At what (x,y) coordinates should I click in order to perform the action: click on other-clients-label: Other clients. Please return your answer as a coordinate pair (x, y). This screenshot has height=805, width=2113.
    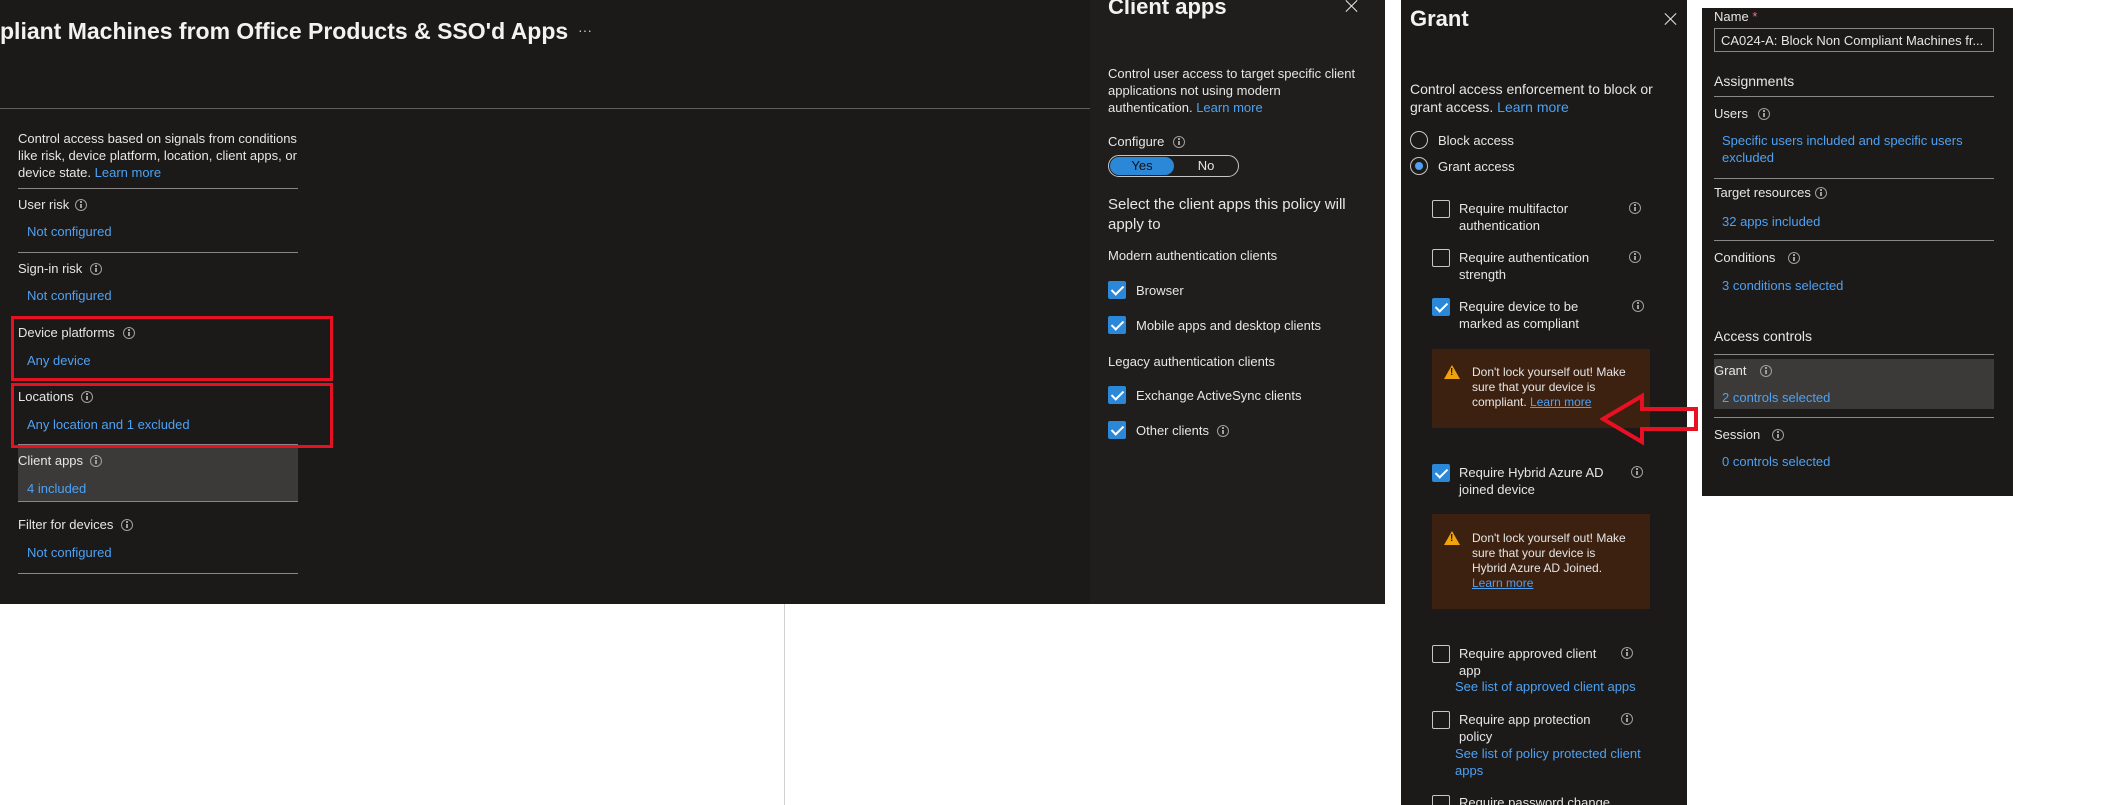
    Looking at the image, I should click on (1172, 430).